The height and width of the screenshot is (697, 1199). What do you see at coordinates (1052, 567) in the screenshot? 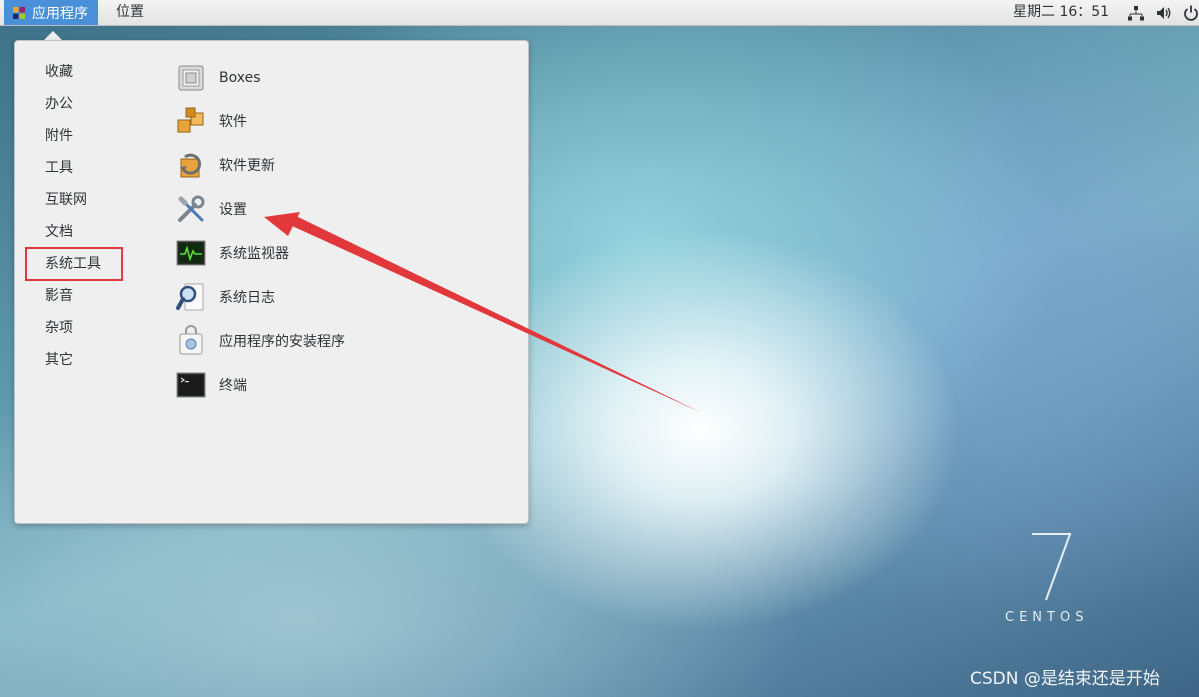
I see `centos-seven-mark` at bounding box center [1052, 567].